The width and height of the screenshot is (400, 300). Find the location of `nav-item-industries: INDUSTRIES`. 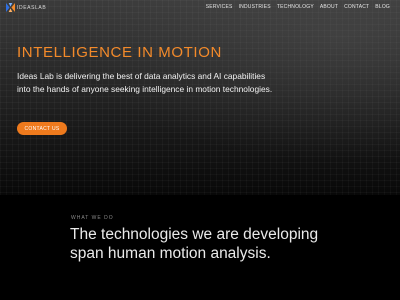

nav-item-industries: INDUSTRIES is located at coordinates (255, 7).